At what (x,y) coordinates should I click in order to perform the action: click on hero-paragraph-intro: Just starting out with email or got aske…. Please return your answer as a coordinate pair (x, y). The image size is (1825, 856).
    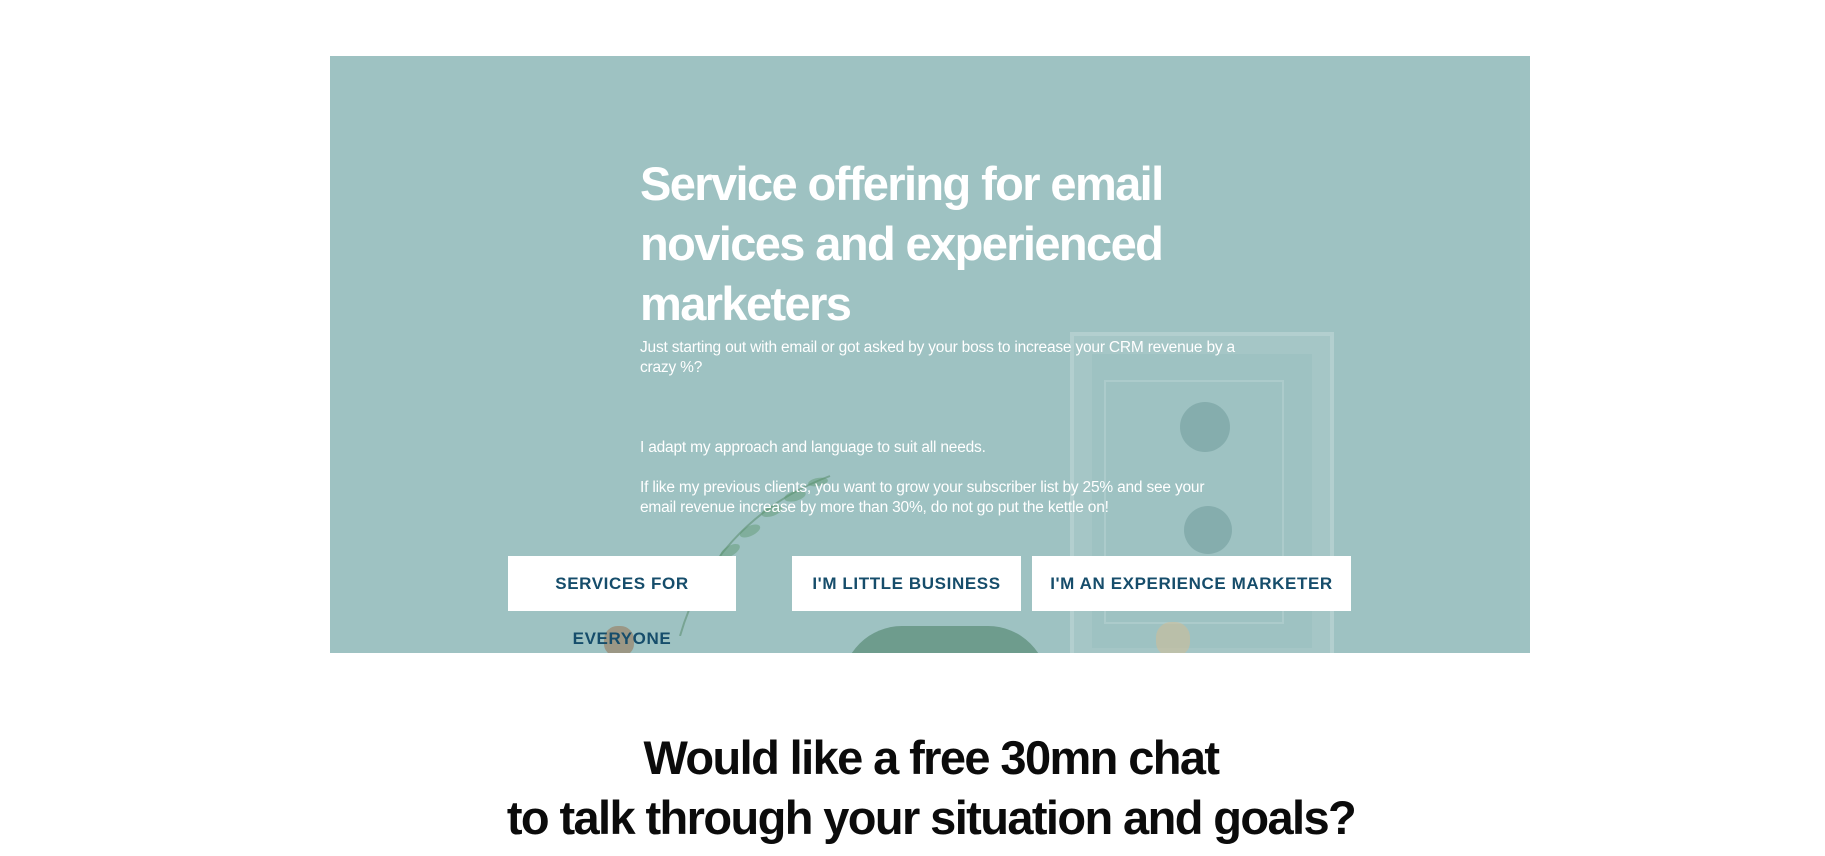
    Looking at the image, I should click on (937, 357).